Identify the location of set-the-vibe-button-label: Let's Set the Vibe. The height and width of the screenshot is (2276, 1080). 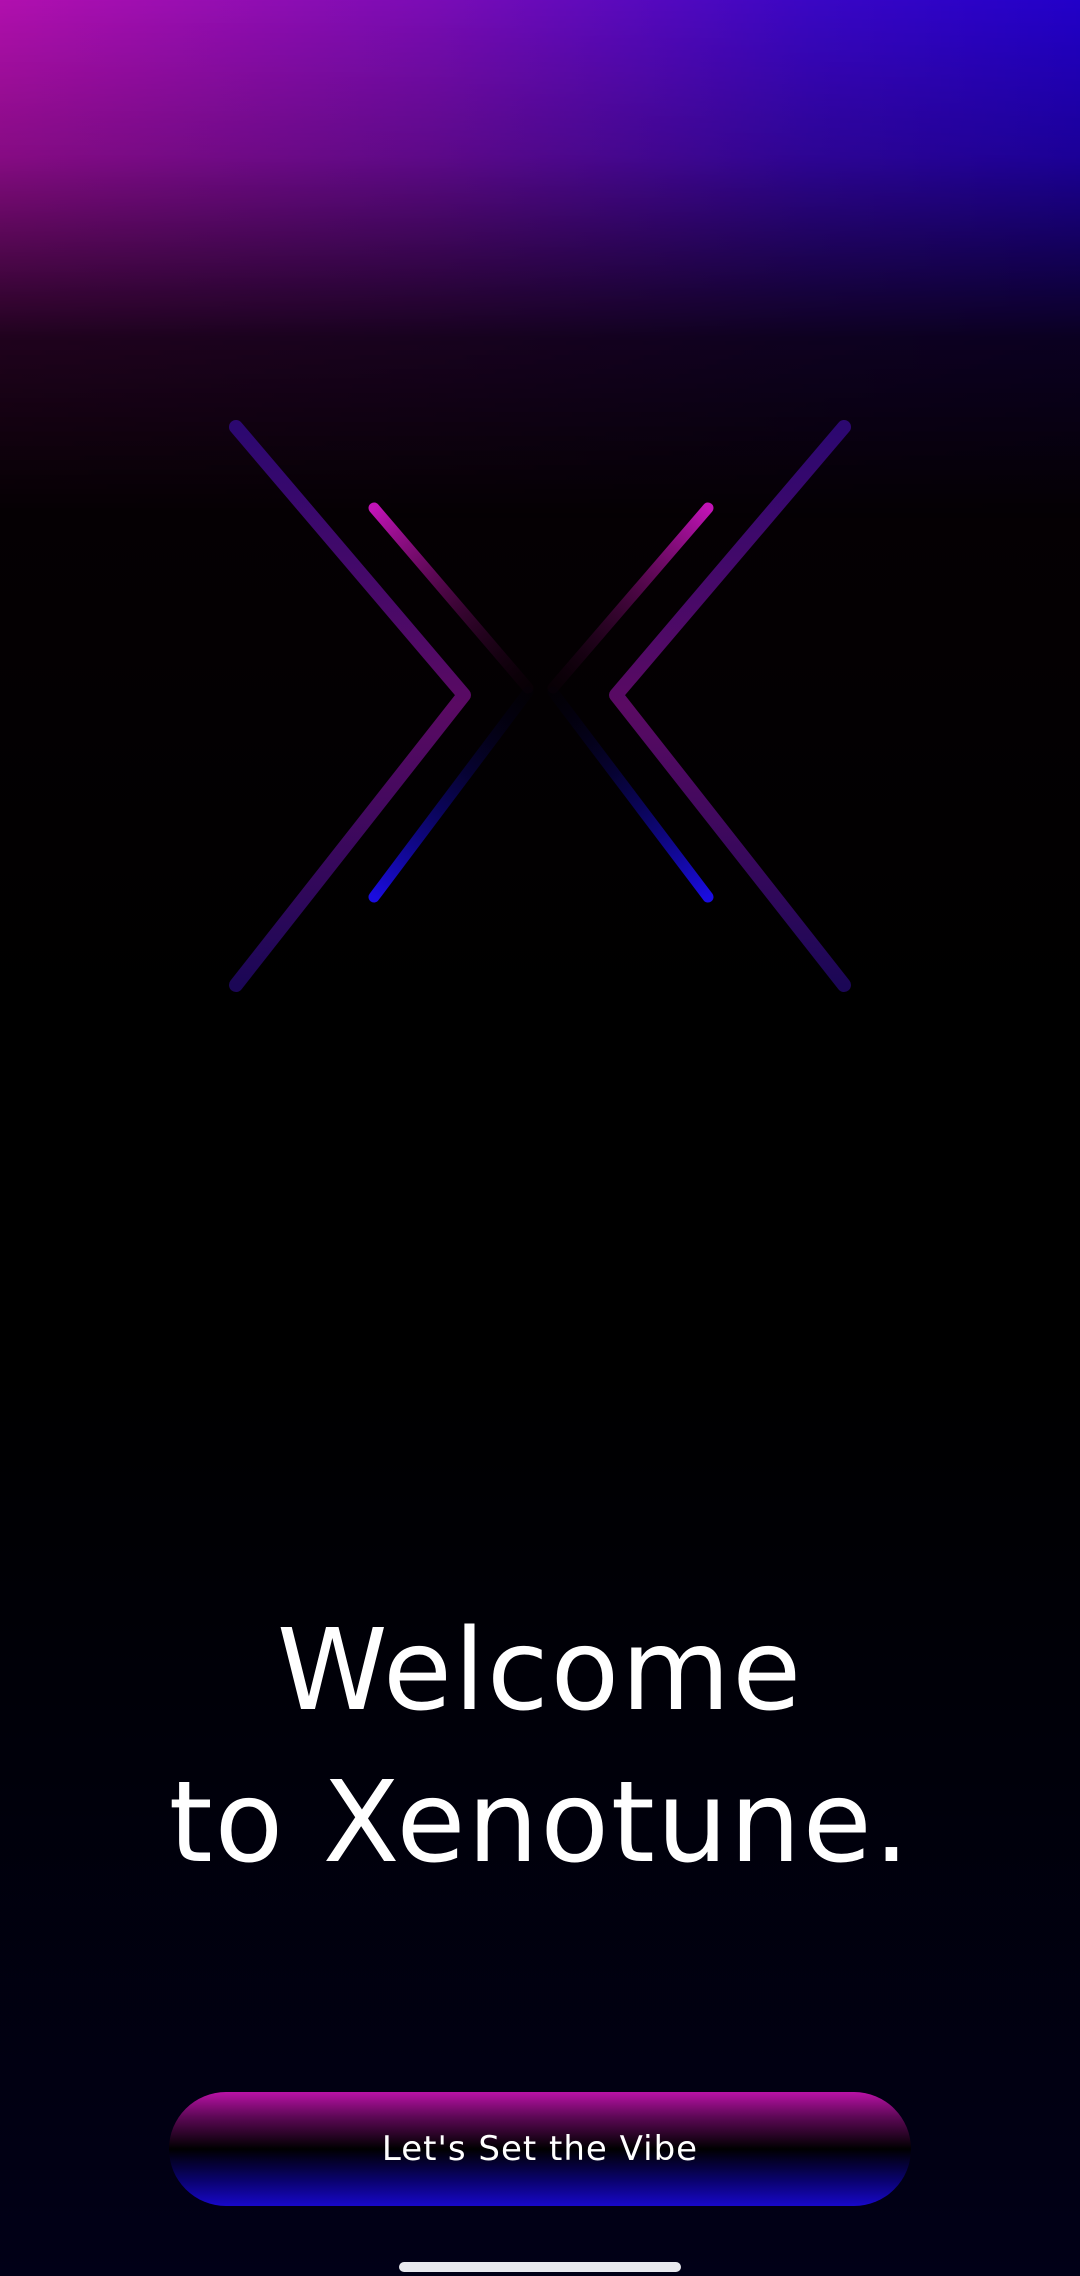
(540, 2149).